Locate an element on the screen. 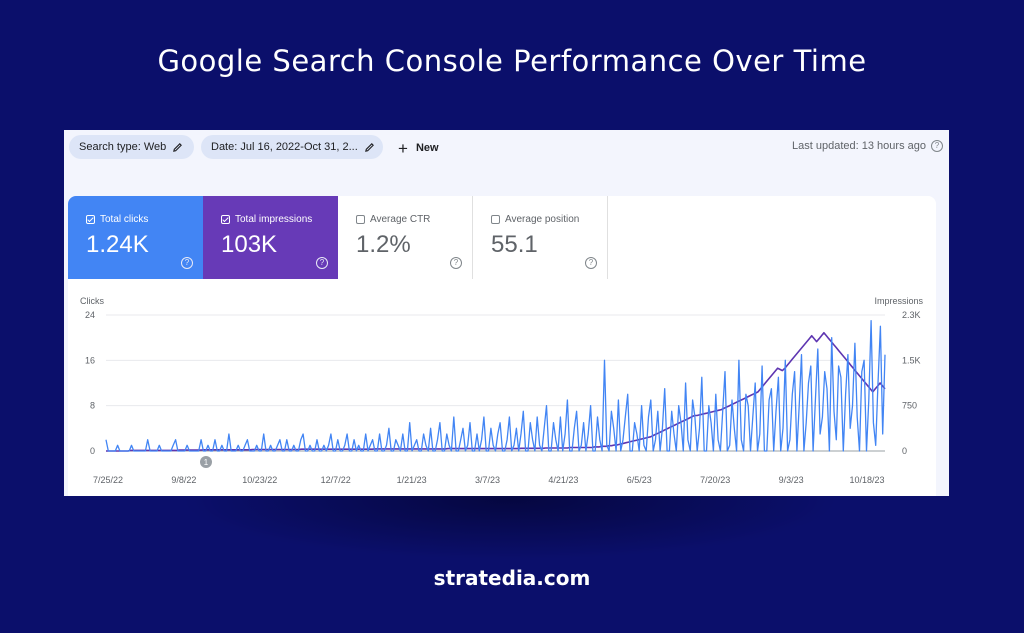 This screenshot has height=633, width=1024. x-axis-tick-label: 4/21/23 is located at coordinates (563, 480).